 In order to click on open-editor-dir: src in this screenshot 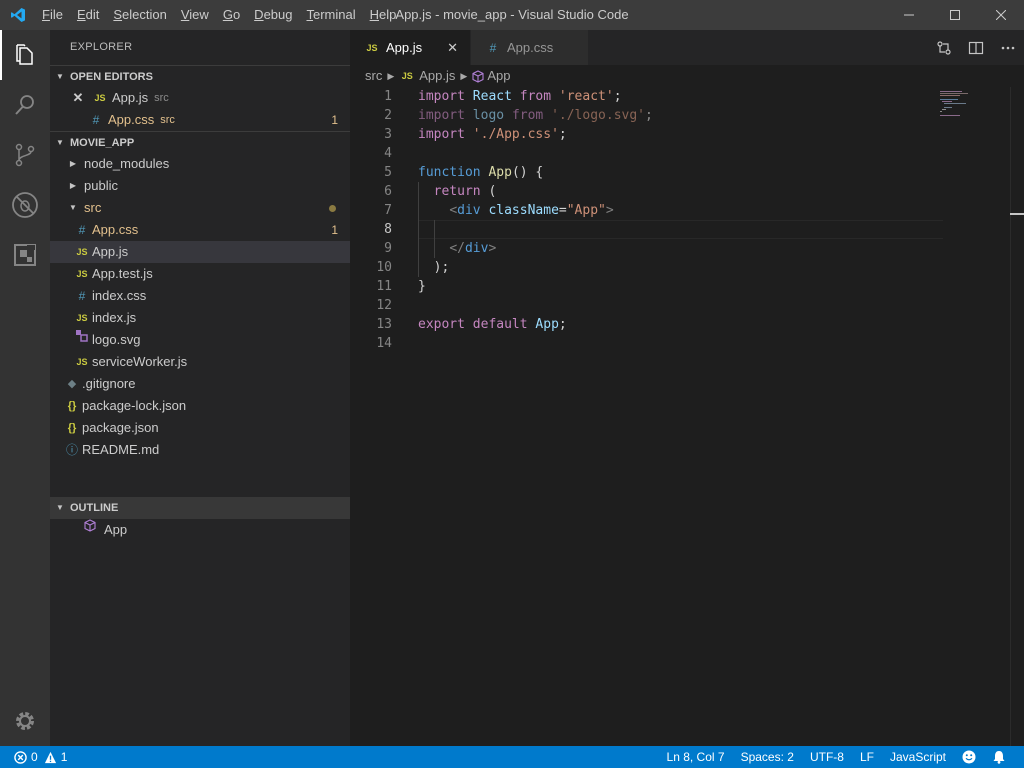, I will do `click(167, 120)`.